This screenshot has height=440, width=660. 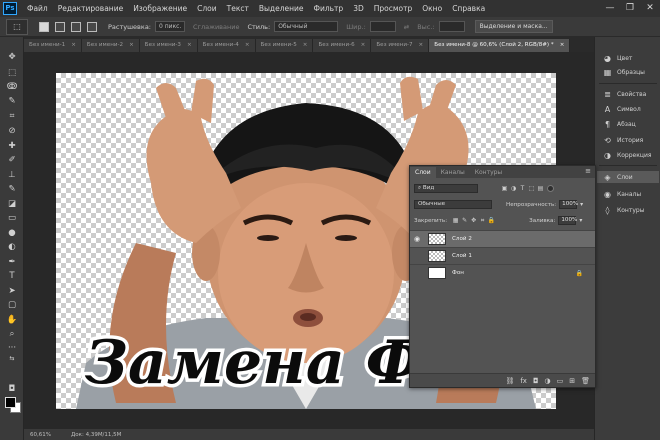 What do you see at coordinates (513, 188) in the screenshot?
I see `filter-adjust-icon: ◑` at bounding box center [513, 188].